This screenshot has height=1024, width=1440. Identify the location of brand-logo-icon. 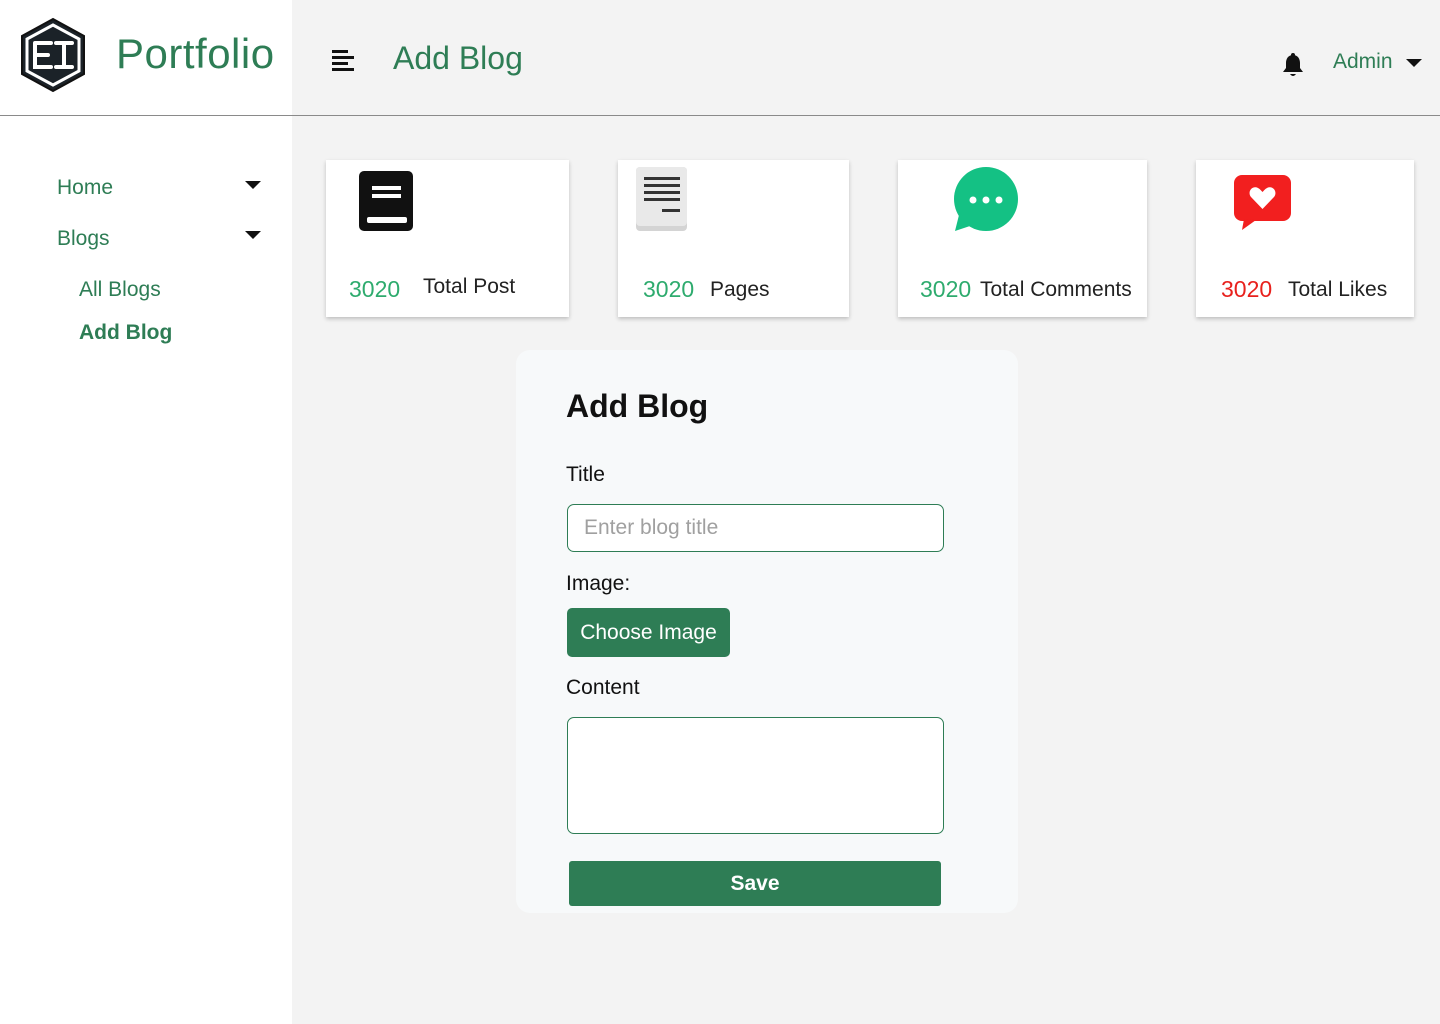
(53, 55).